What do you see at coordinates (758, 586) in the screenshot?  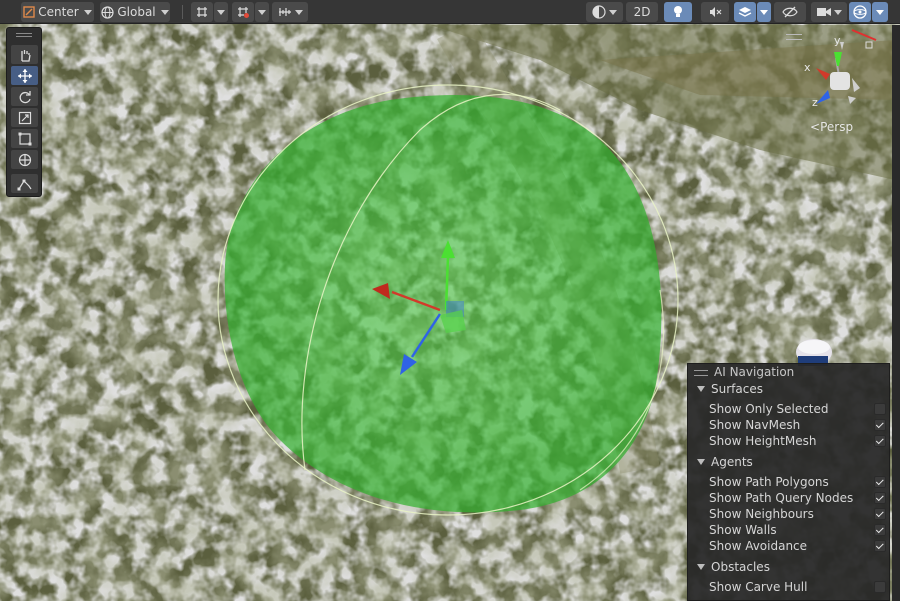 I see `option-label: Show Carve Hull` at bounding box center [758, 586].